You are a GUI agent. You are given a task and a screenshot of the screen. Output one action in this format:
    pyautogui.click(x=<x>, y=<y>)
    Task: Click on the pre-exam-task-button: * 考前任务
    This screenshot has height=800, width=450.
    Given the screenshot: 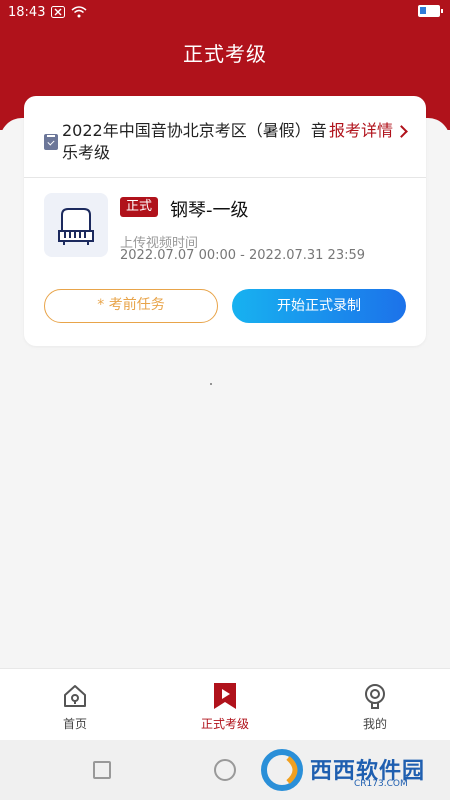 What is the action you would take?
    pyautogui.click(x=131, y=306)
    